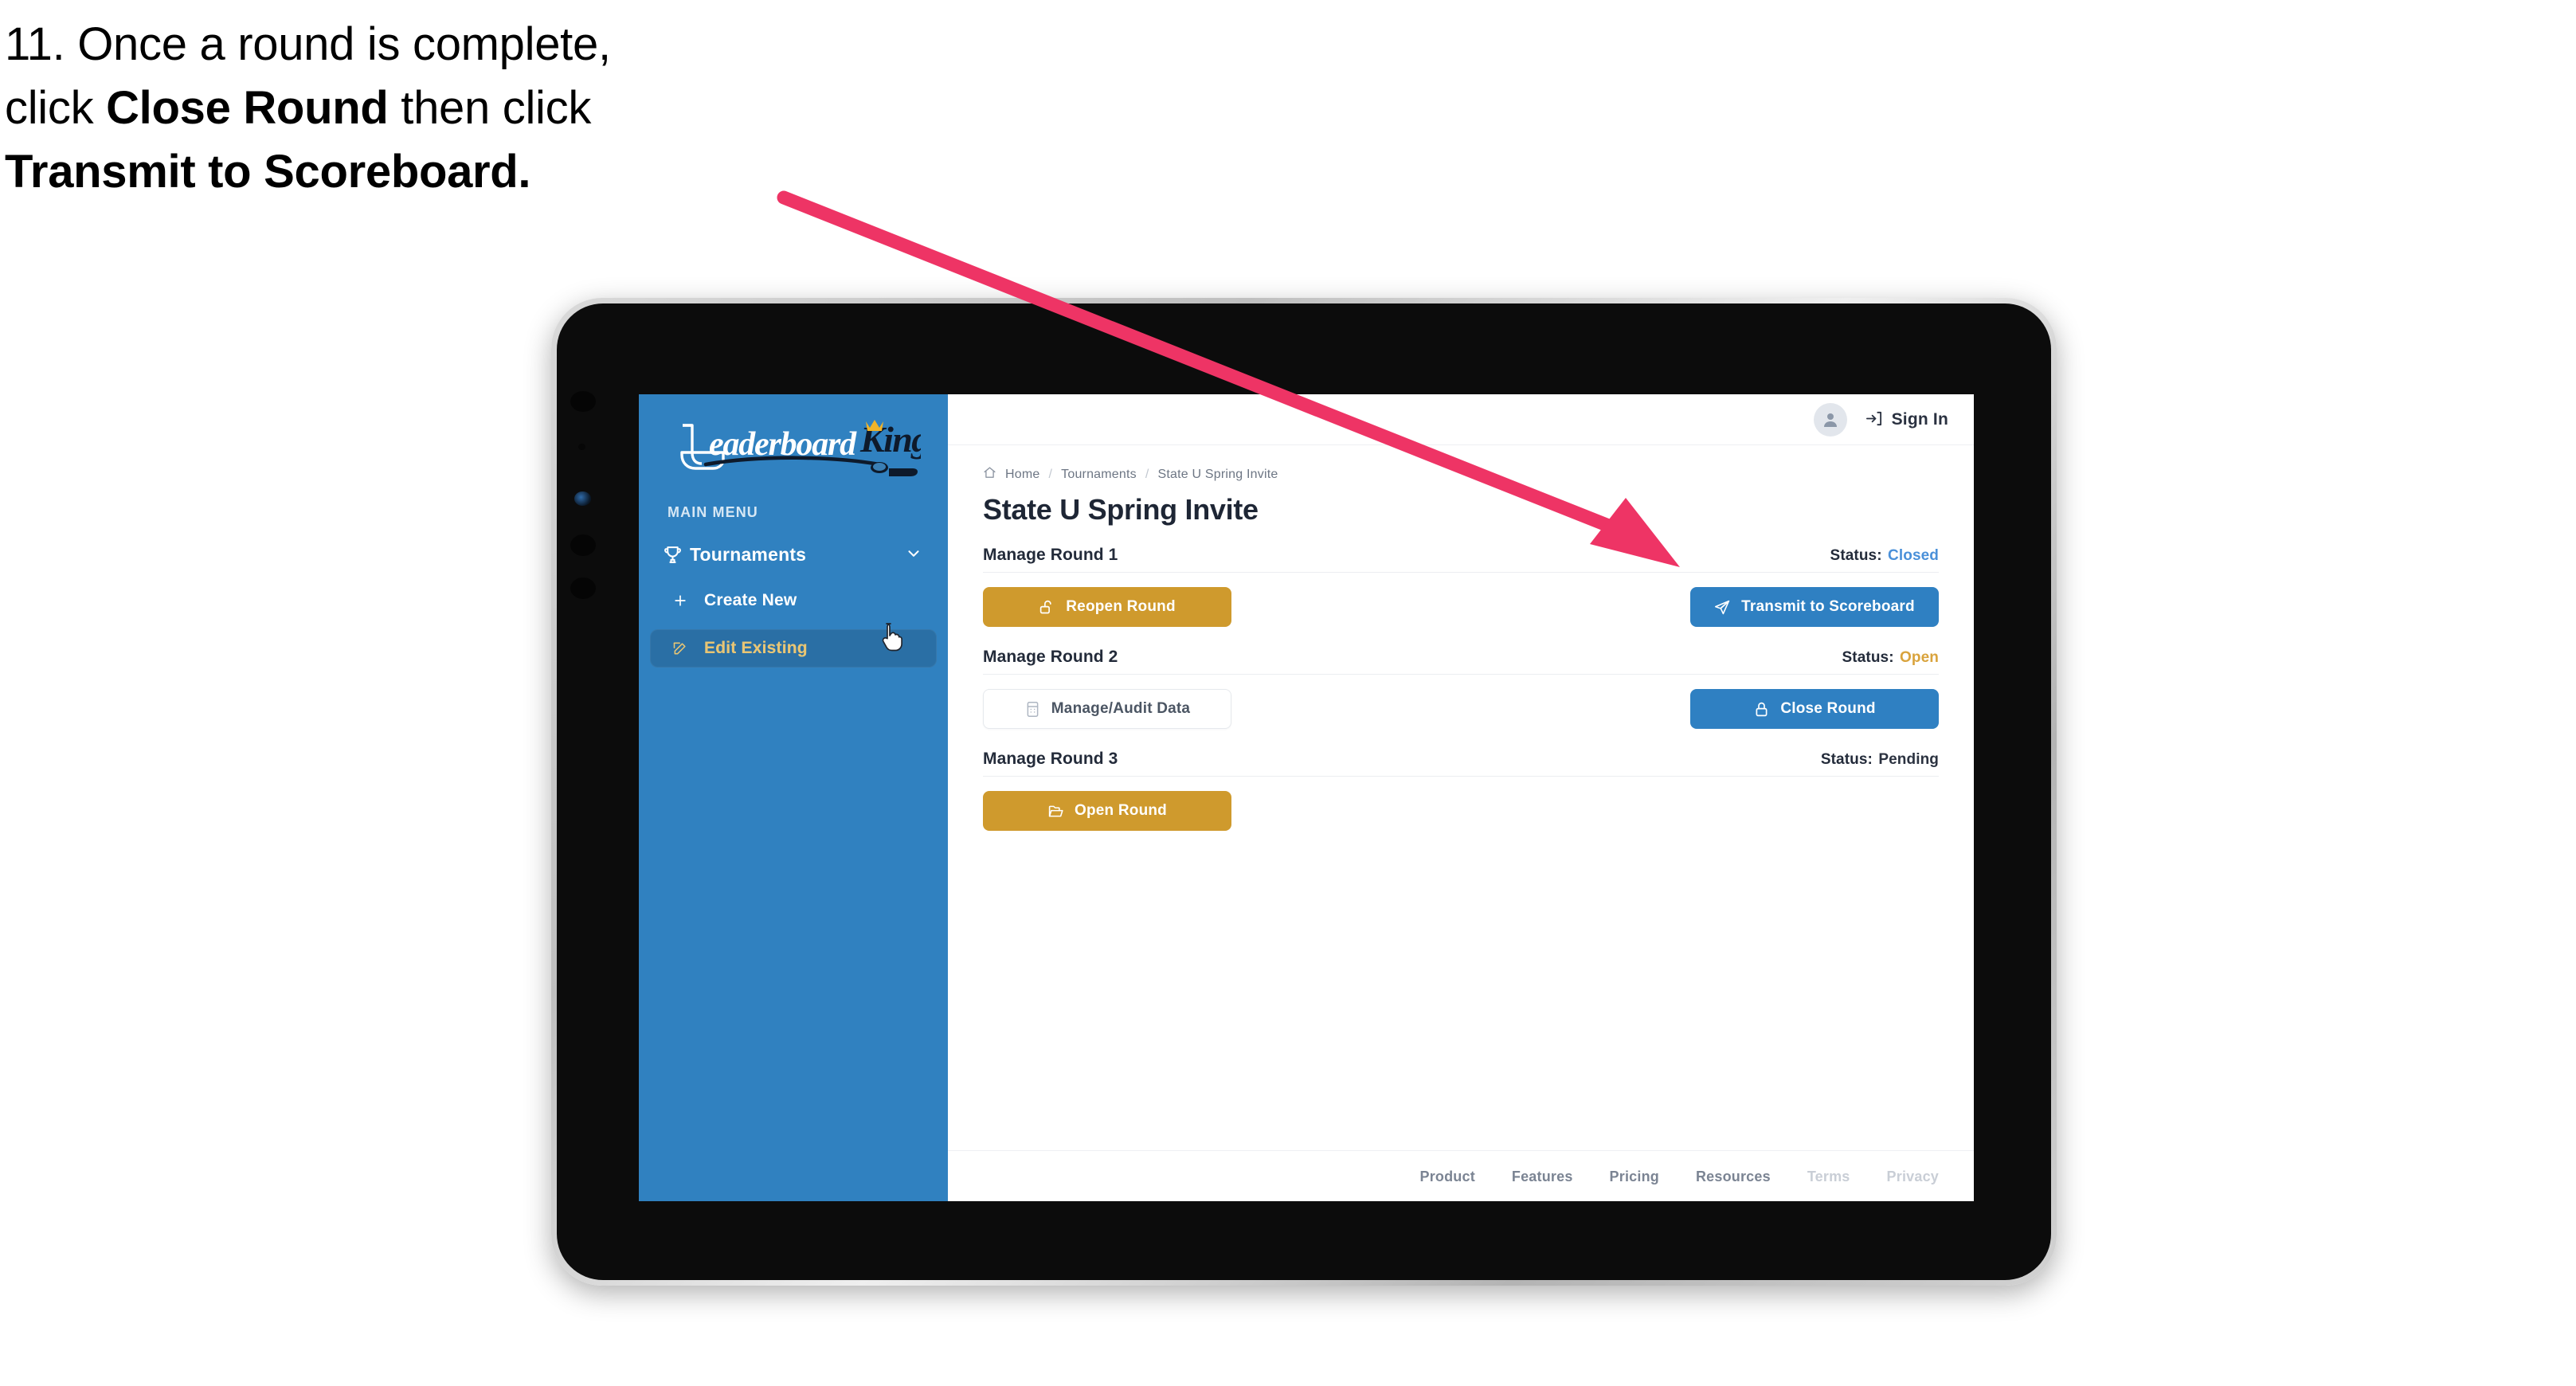 This screenshot has width=2576, height=1386. Describe the element at coordinates (1050, 759) in the screenshot. I see `round-title: Manage Round 3` at that location.